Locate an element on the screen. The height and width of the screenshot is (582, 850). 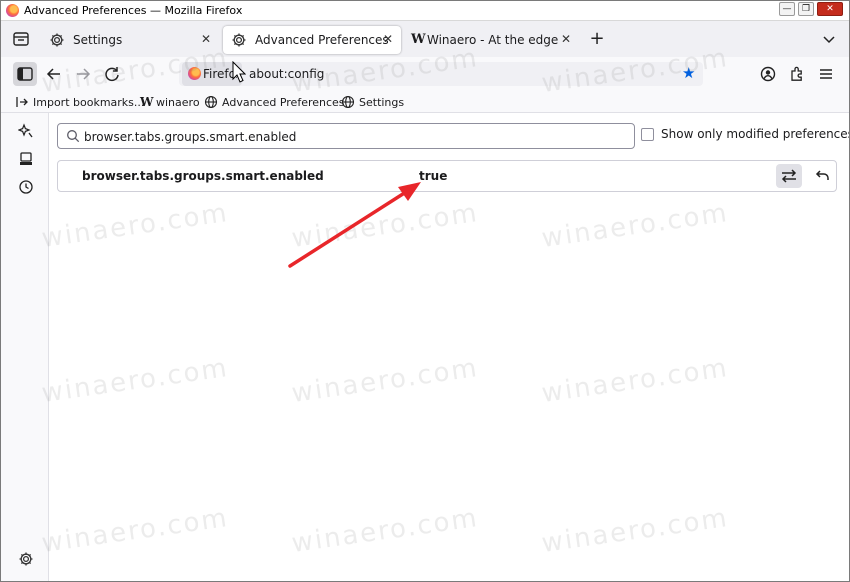
show-modified-label: Show only modified preferences is located at coordinates (755, 134).